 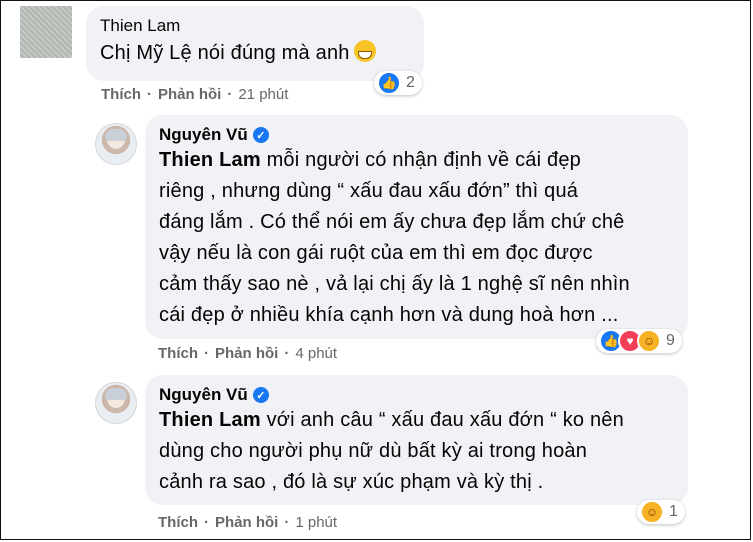 I want to click on comment-timestamp: 4 phút, so click(x=316, y=353).